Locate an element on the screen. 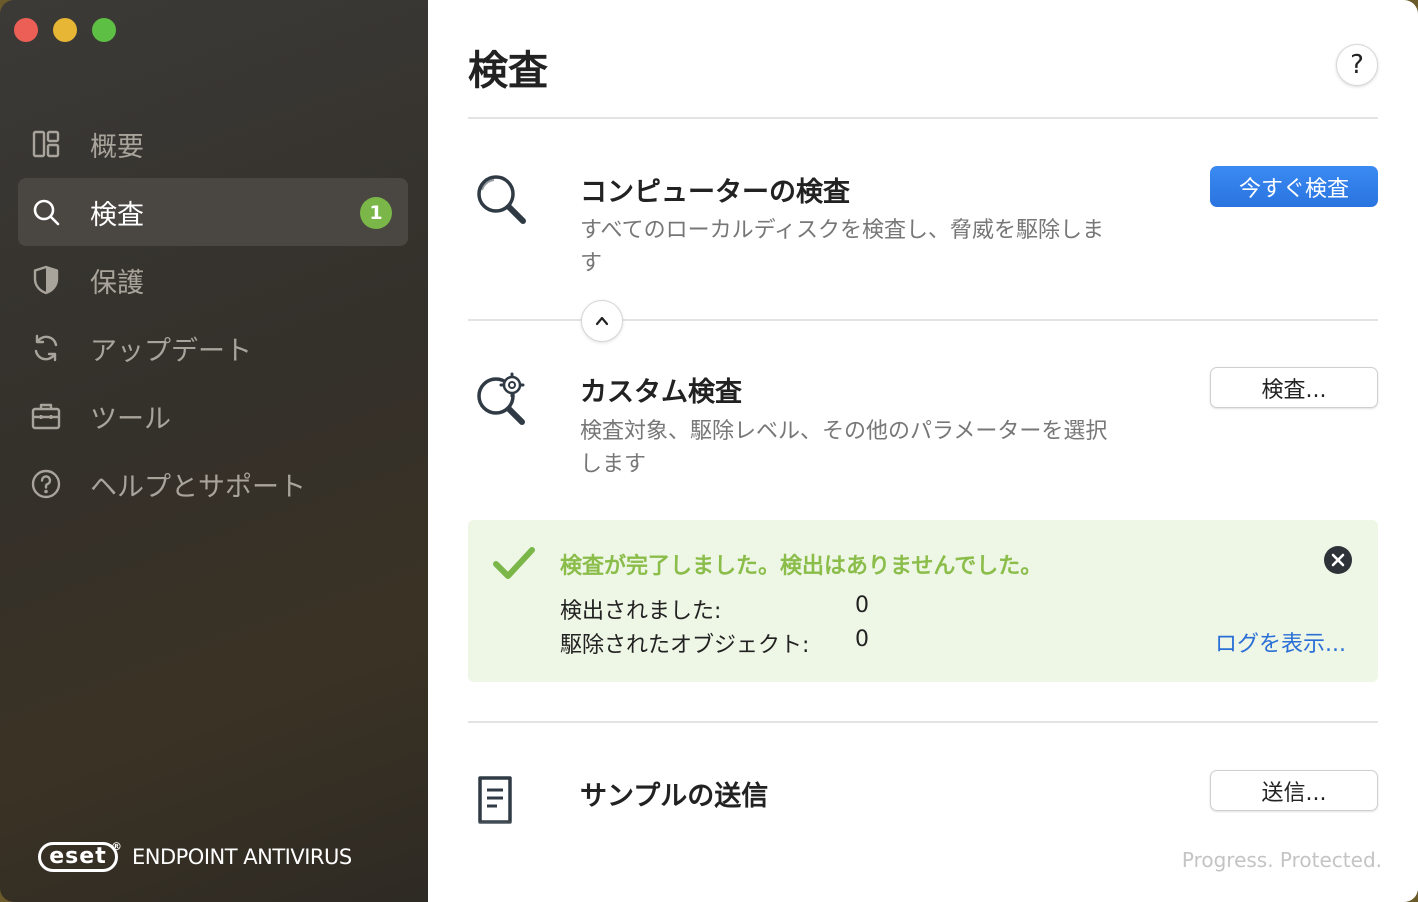 Image resolution: width=1418 pixels, height=902 pixels. page-title: 検査 is located at coordinates (508, 71).